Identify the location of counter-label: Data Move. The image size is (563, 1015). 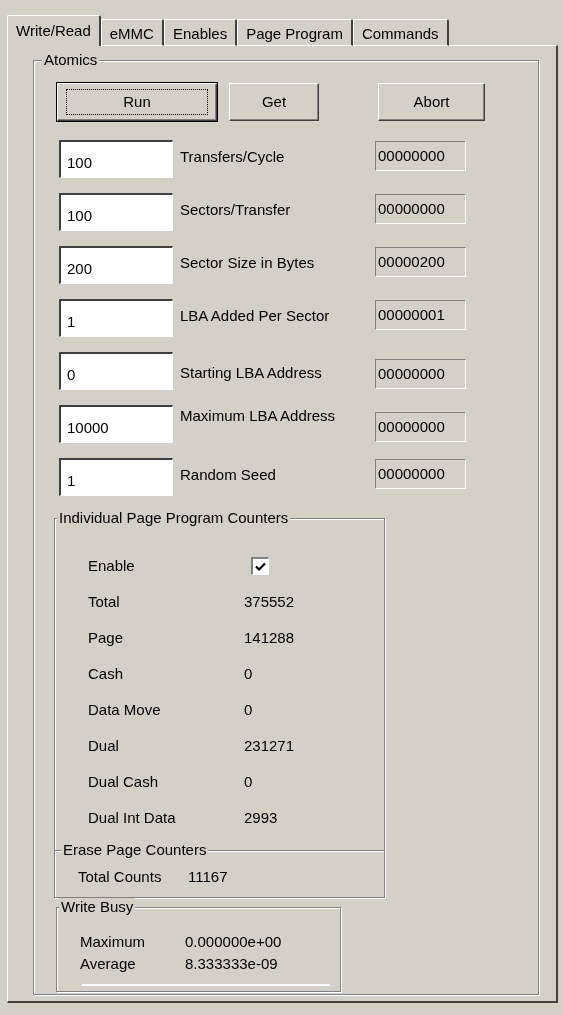
(125, 709).